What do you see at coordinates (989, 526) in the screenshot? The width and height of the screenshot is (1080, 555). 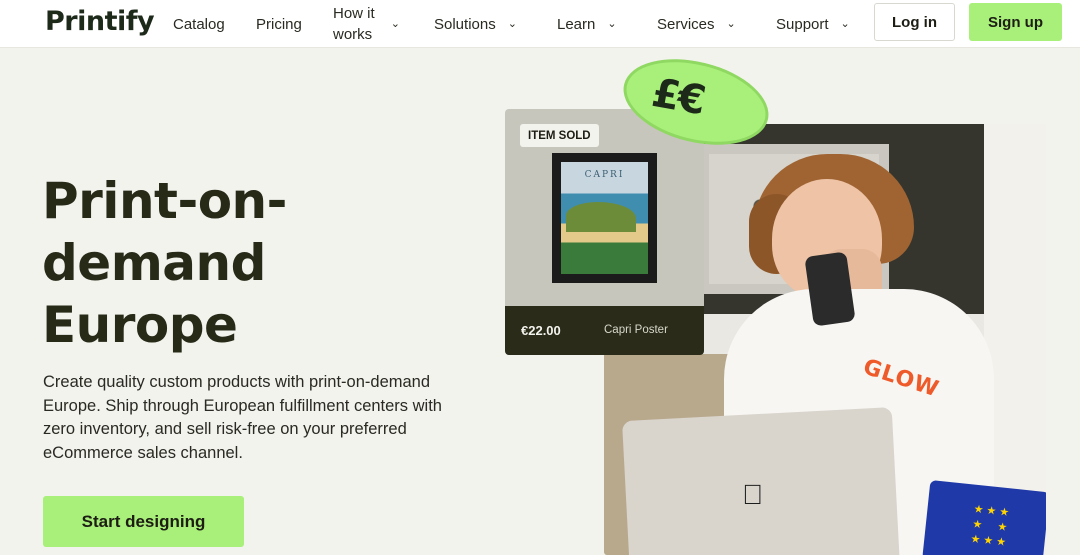 I see `eu-stars-icon: ★ ★ ★ ★ ★ ★ ★ ★` at bounding box center [989, 526].